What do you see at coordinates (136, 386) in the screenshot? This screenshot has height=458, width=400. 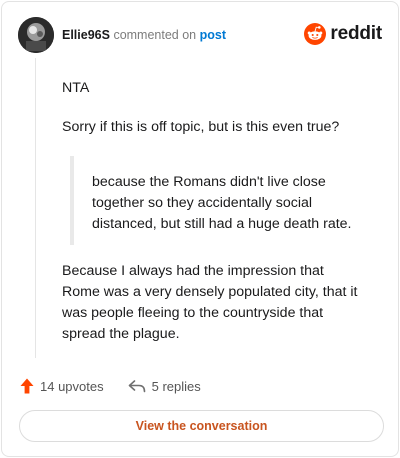 I see `reply-arrow-icon` at bounding box center [136, 386].